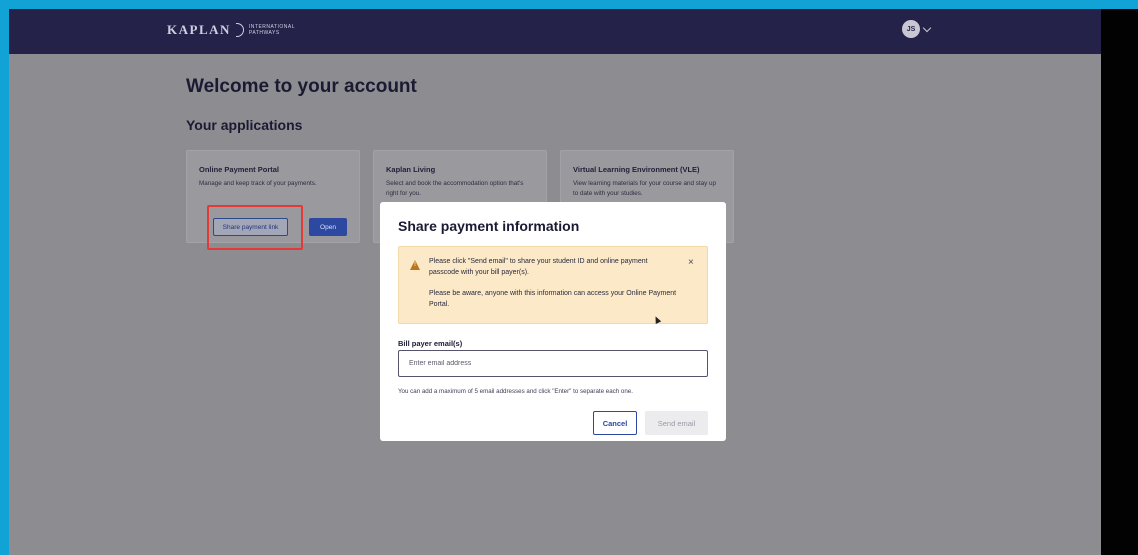 The width and height of the screenshot is (1138, 555). What do you see at coordinates (411, 169) in the screenshot?
I see `card-title: Kaplan Living` at bounding box center [411, 169].